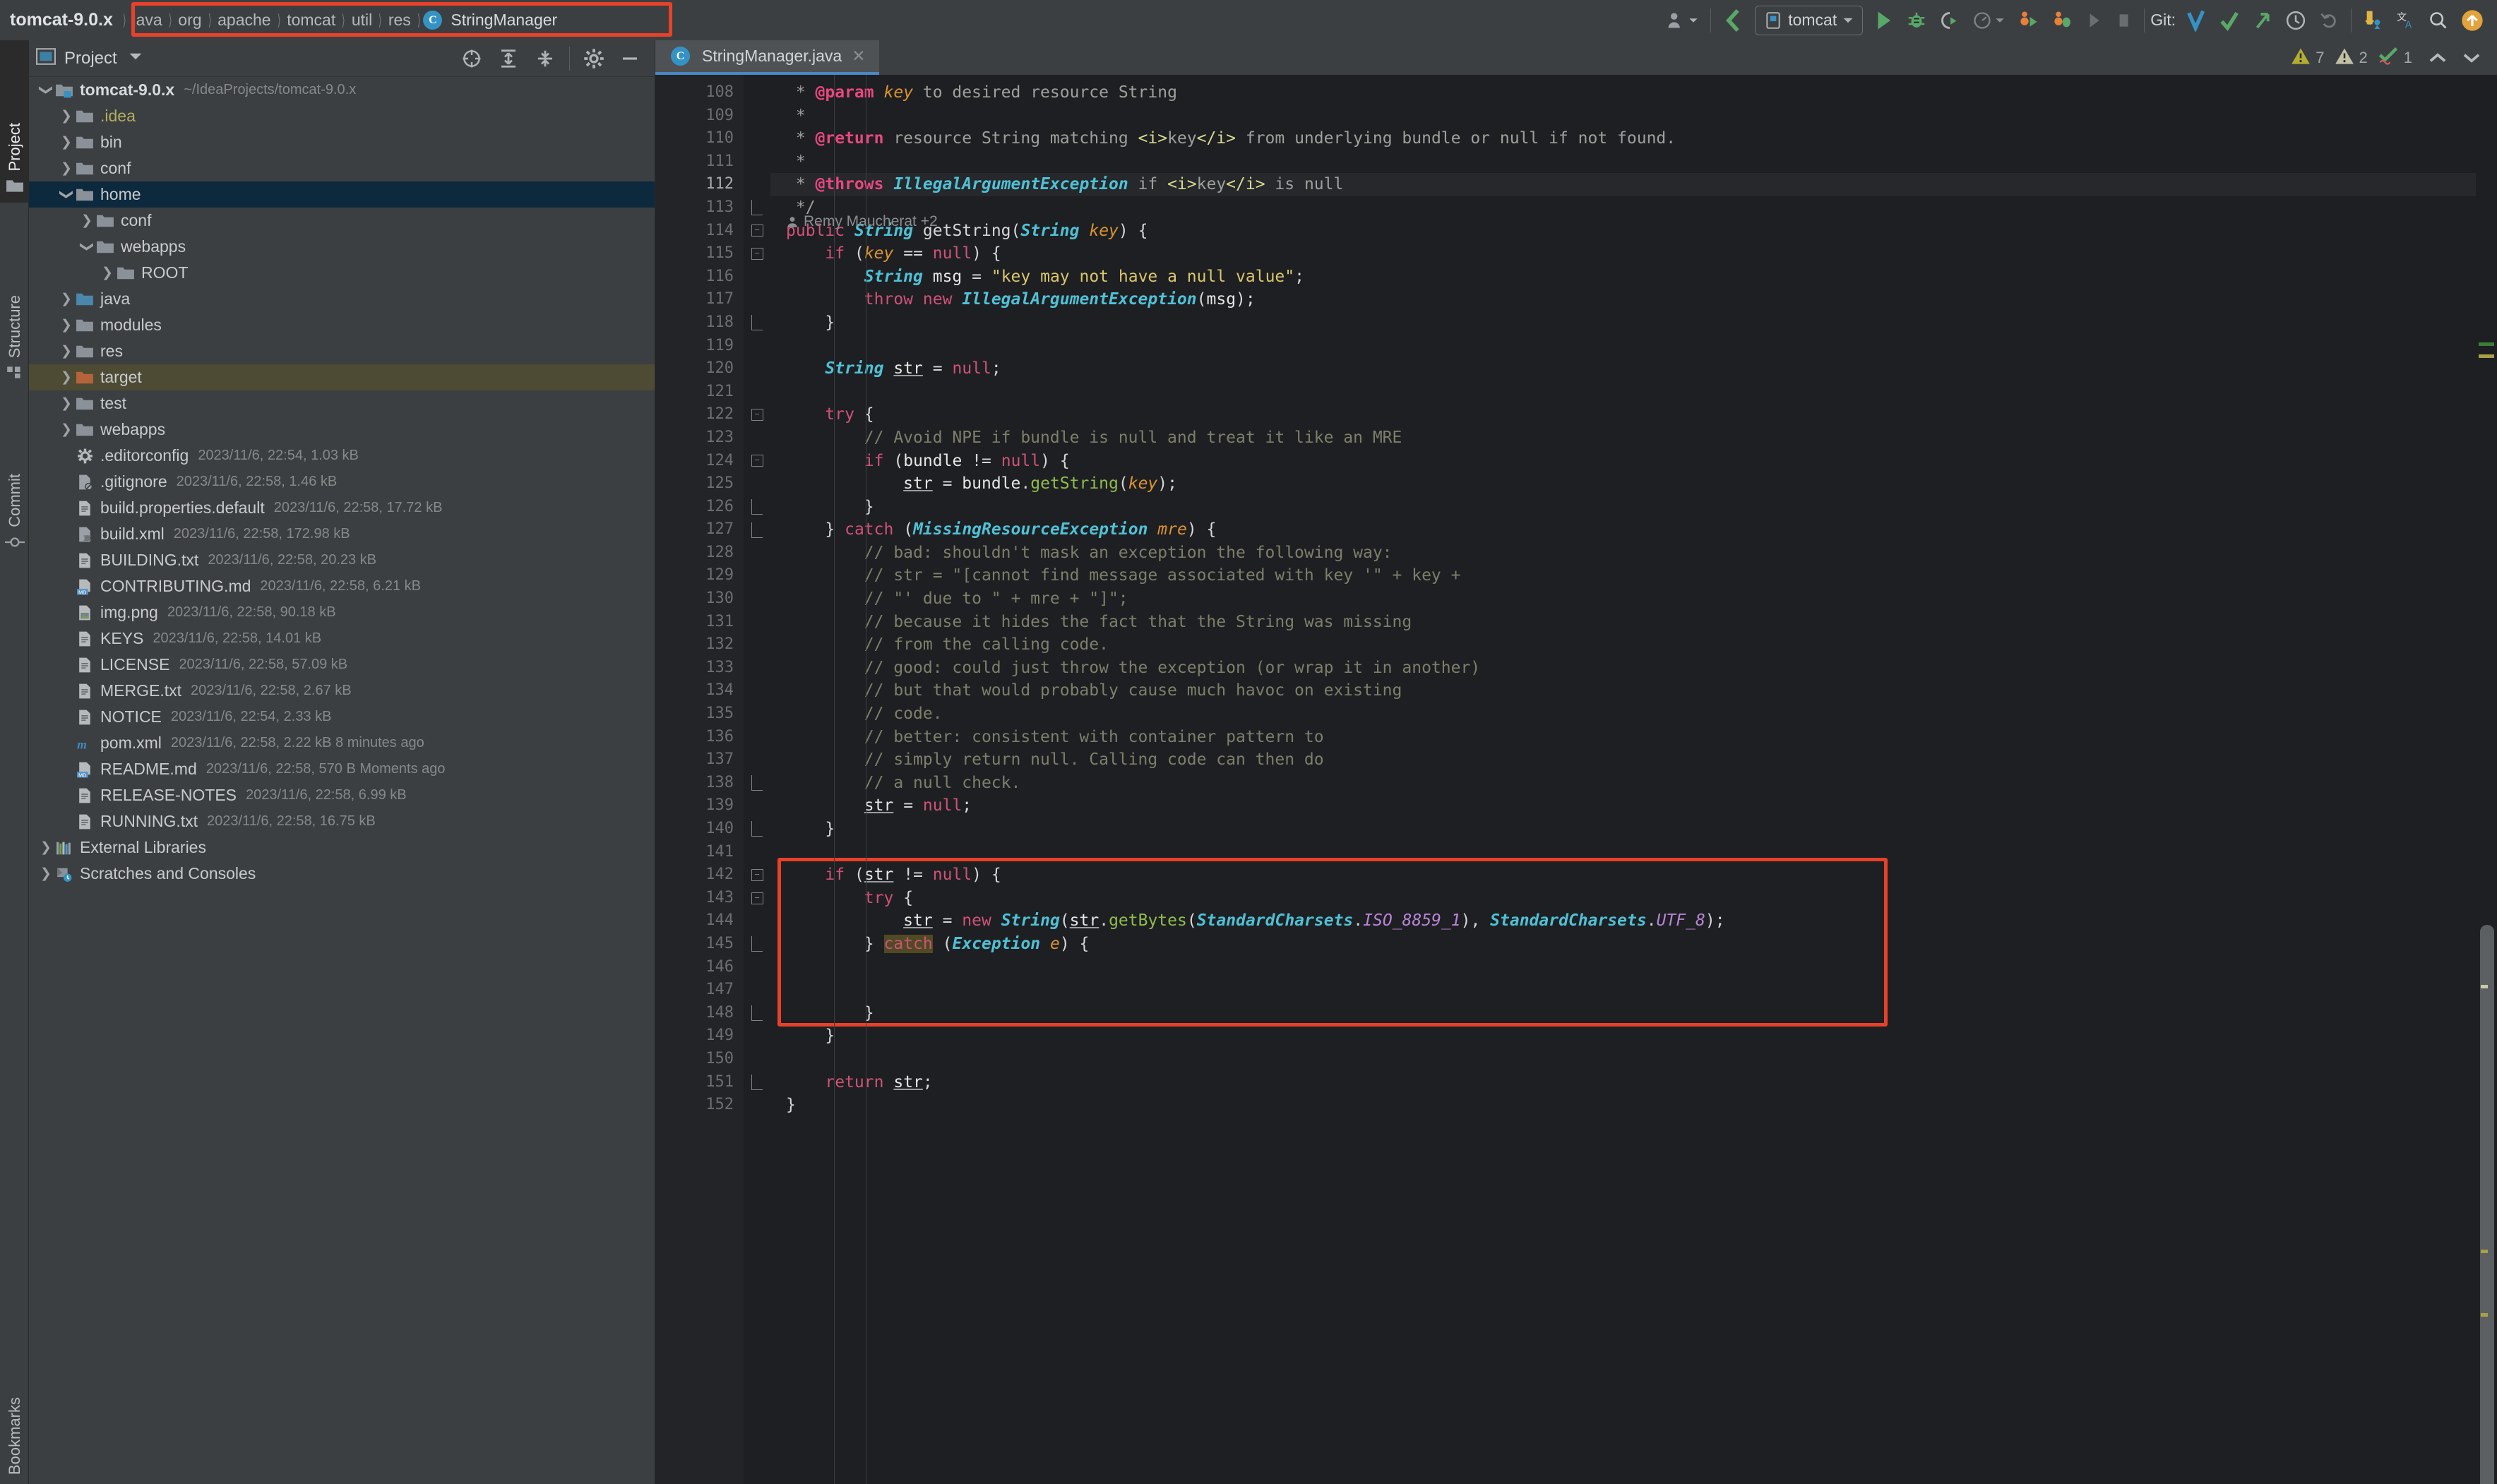 The image size is (2497, 1484). I want to click on run-configuration-selector: tomcat, so click(1810, 20).